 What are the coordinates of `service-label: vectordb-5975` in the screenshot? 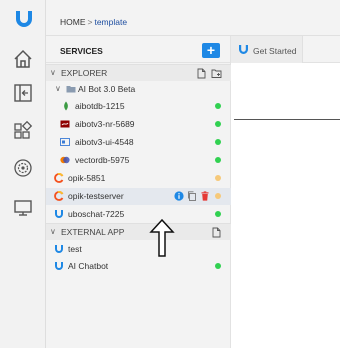 It's located at (102, 160).